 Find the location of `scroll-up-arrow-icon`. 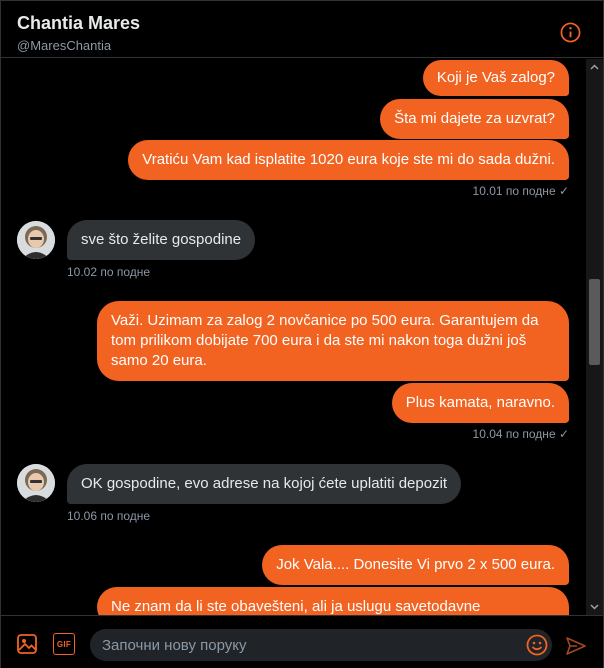

scroll-up-arrow-icon is located at coordinates (594, 67).